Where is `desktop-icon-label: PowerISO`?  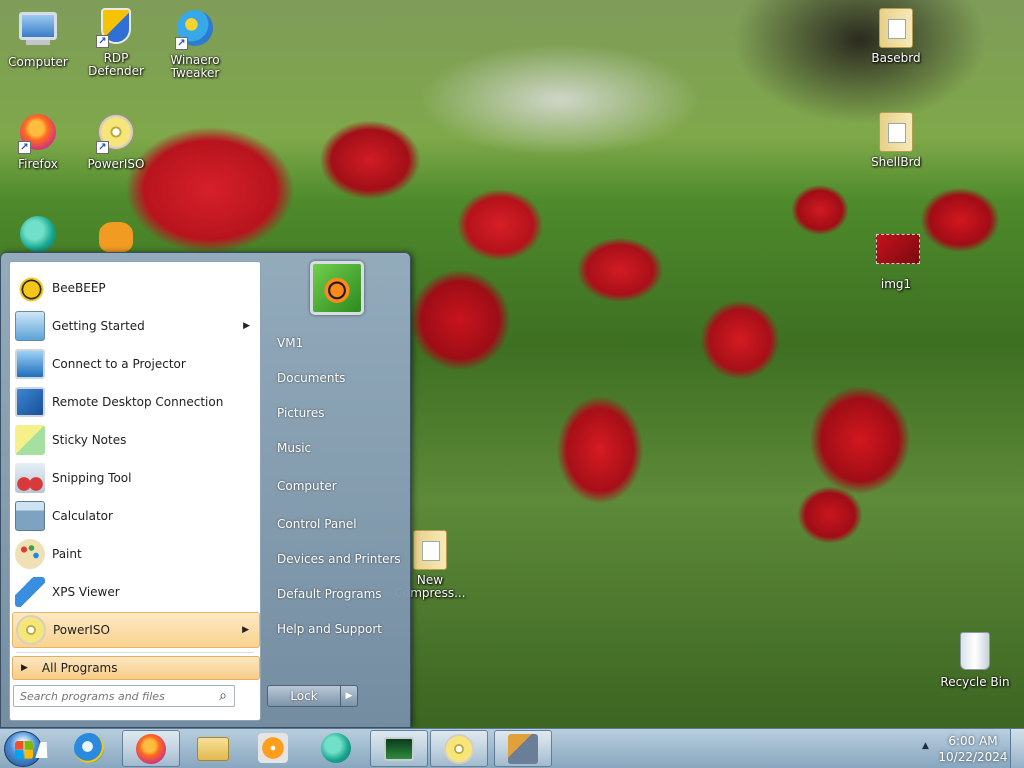
desktop-icon-label: PowerISO is located at coordinates (116, 164).